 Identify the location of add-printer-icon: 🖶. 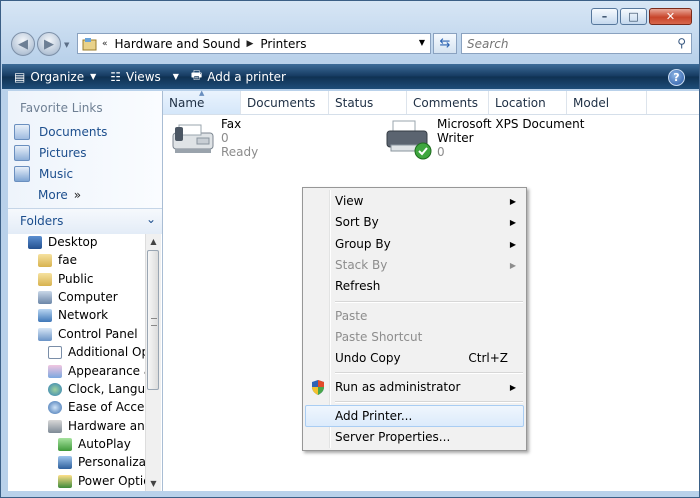
(196, 75).